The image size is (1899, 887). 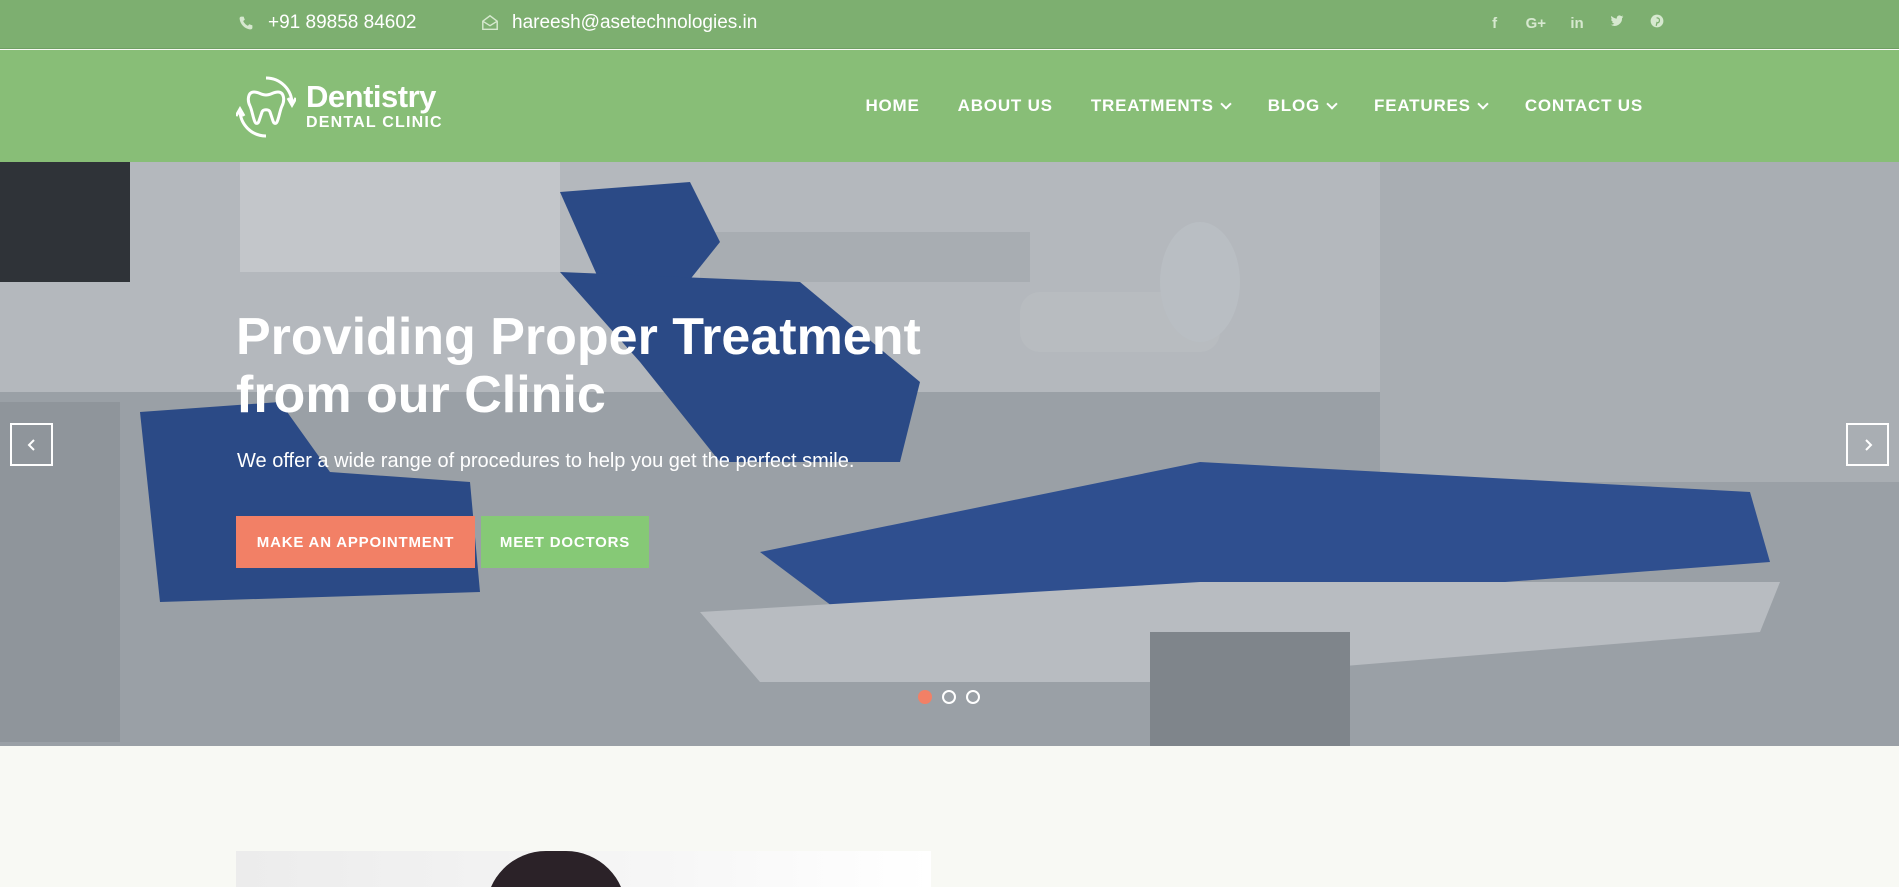 I want to click on slider-prev-button, so click(x=31, y=444).